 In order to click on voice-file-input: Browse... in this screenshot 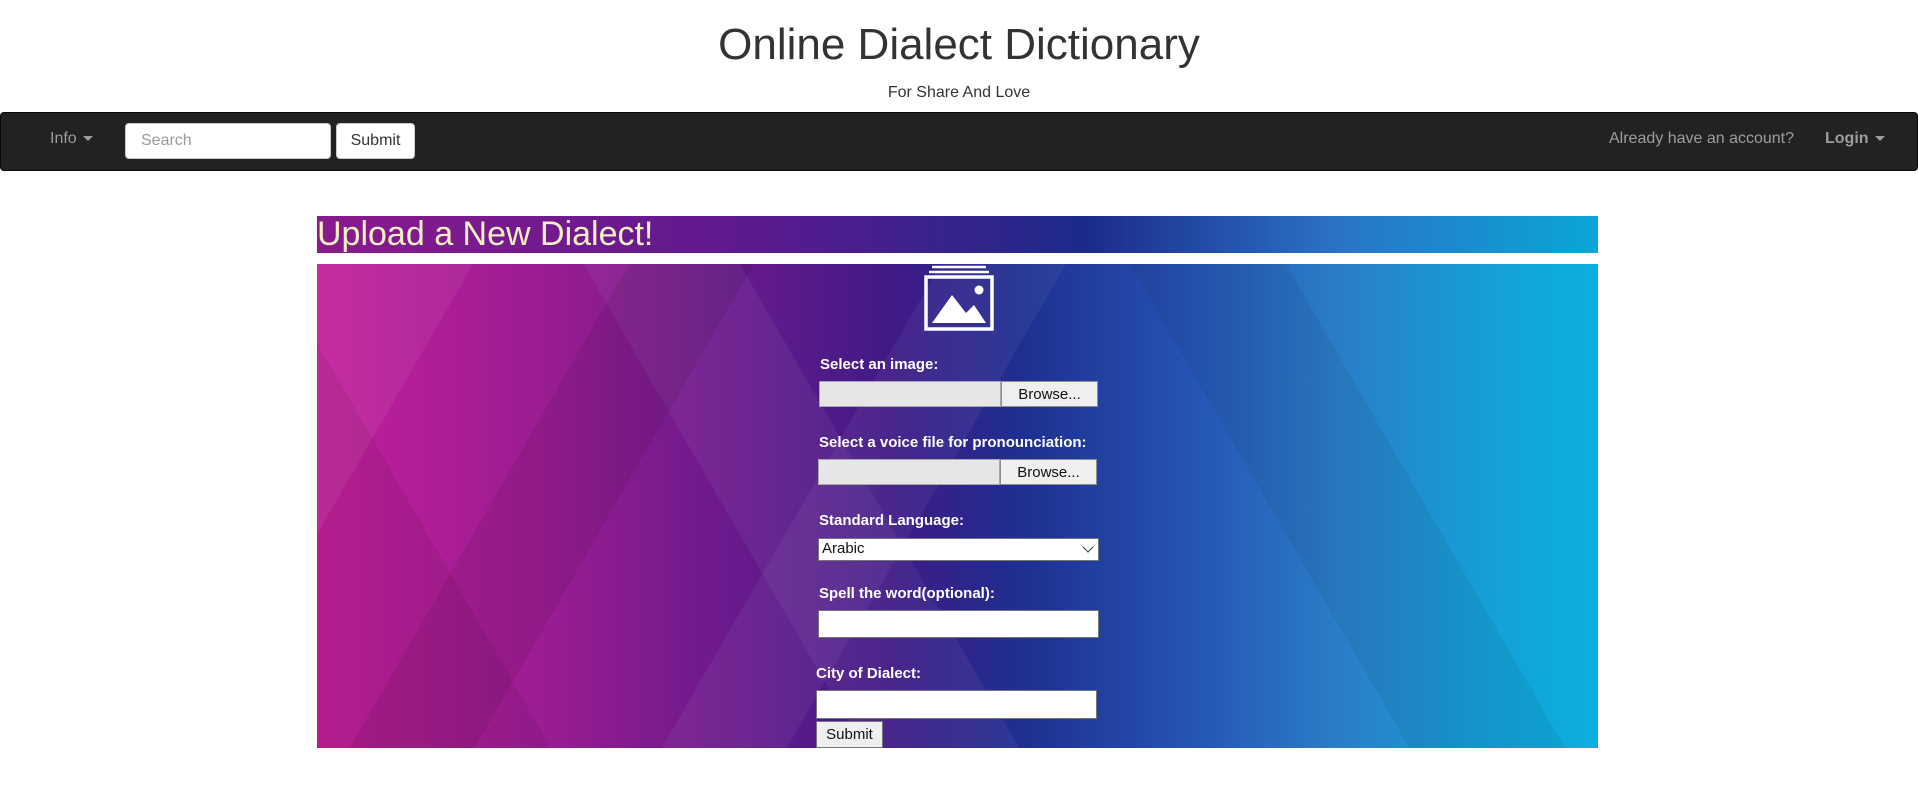, I will do `click(957, 472)`.